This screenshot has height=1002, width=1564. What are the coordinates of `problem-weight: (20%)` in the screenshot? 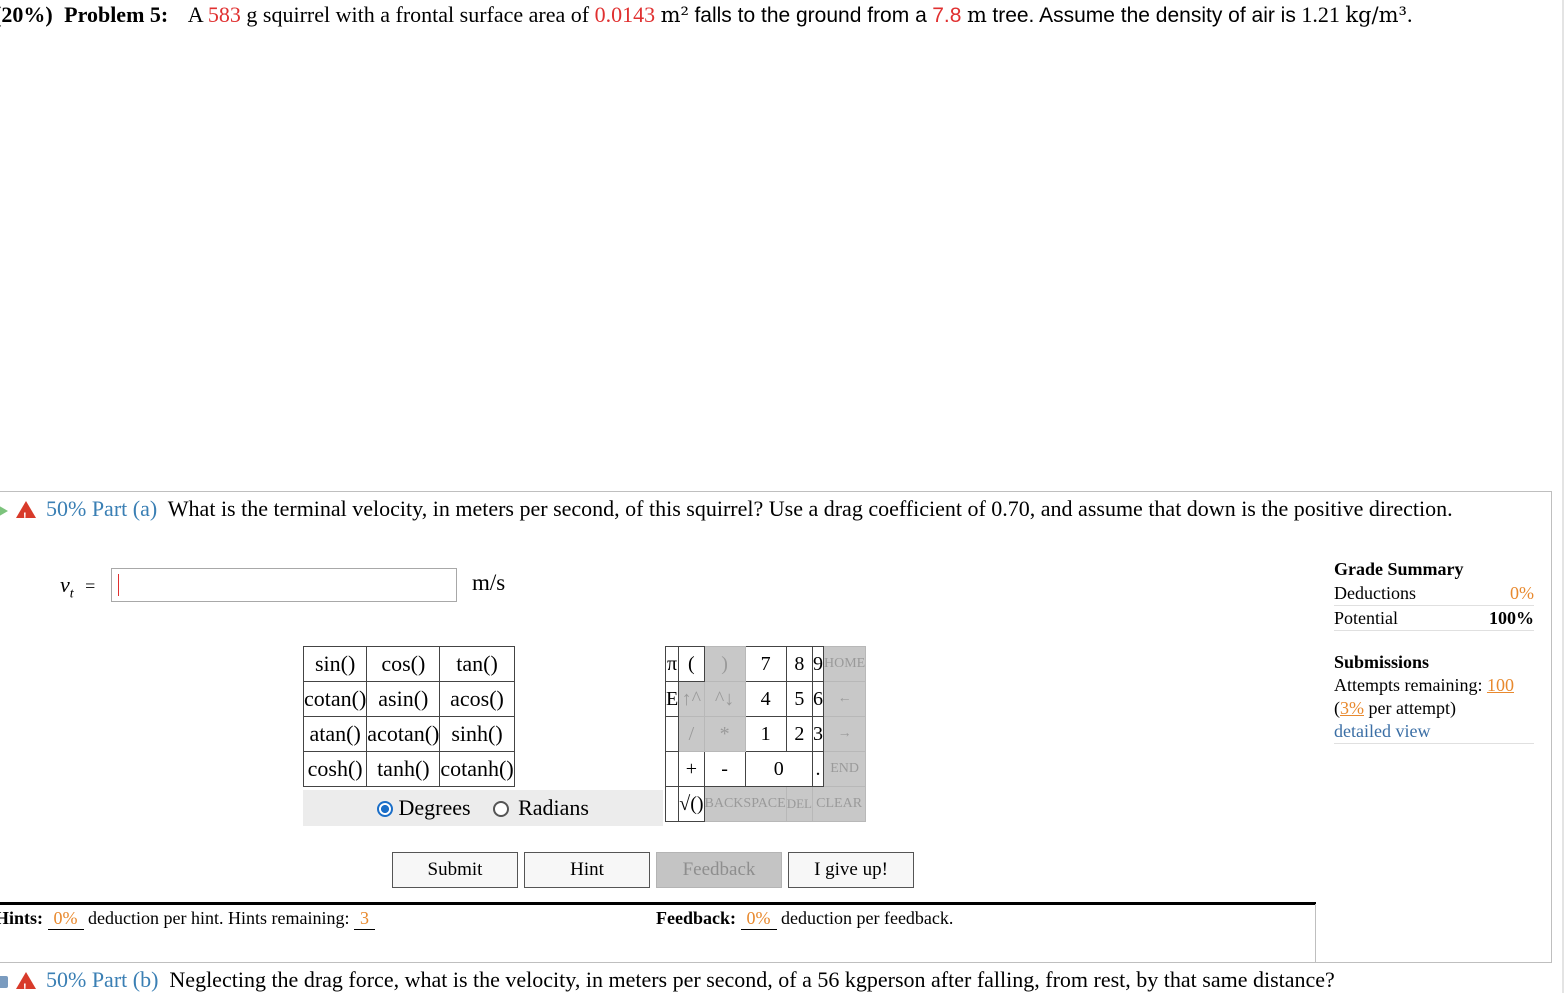 It's located at (26, 14).